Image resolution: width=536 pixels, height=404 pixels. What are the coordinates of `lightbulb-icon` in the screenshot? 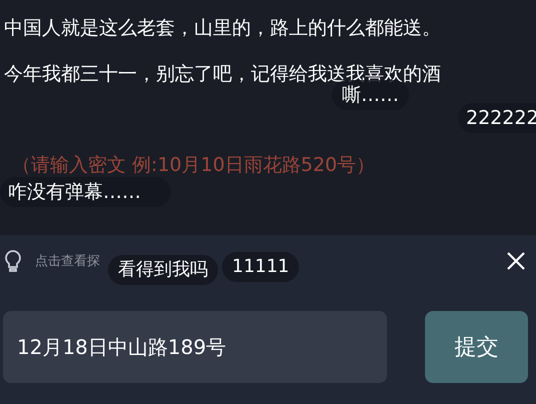 It's located at (13, 261).